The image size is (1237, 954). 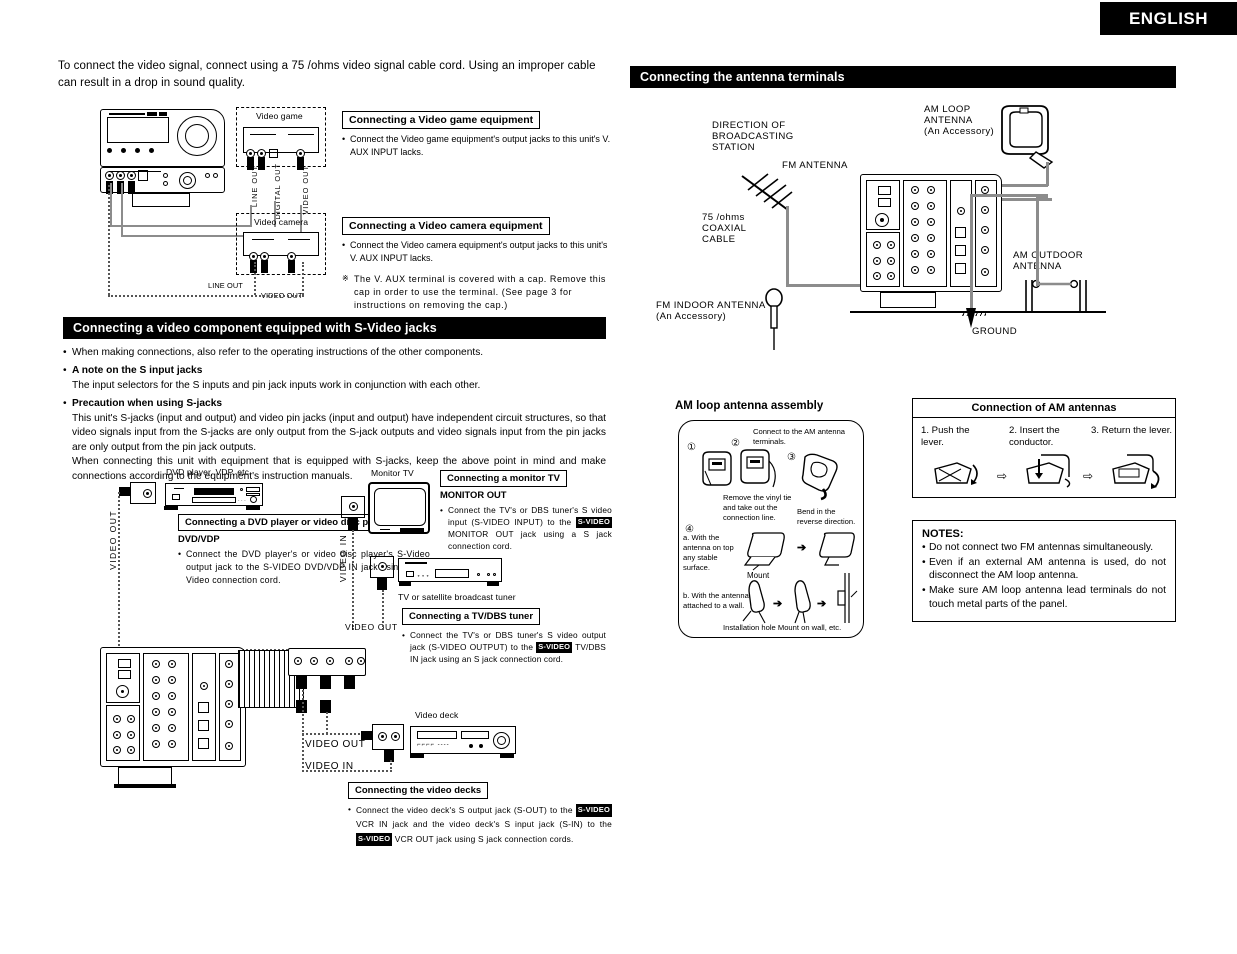 What do you see at coordinates (343, 558) in the screenshot?
I see `monitor-cable-label: VIDEO IN` at bounding box center [343, 558].